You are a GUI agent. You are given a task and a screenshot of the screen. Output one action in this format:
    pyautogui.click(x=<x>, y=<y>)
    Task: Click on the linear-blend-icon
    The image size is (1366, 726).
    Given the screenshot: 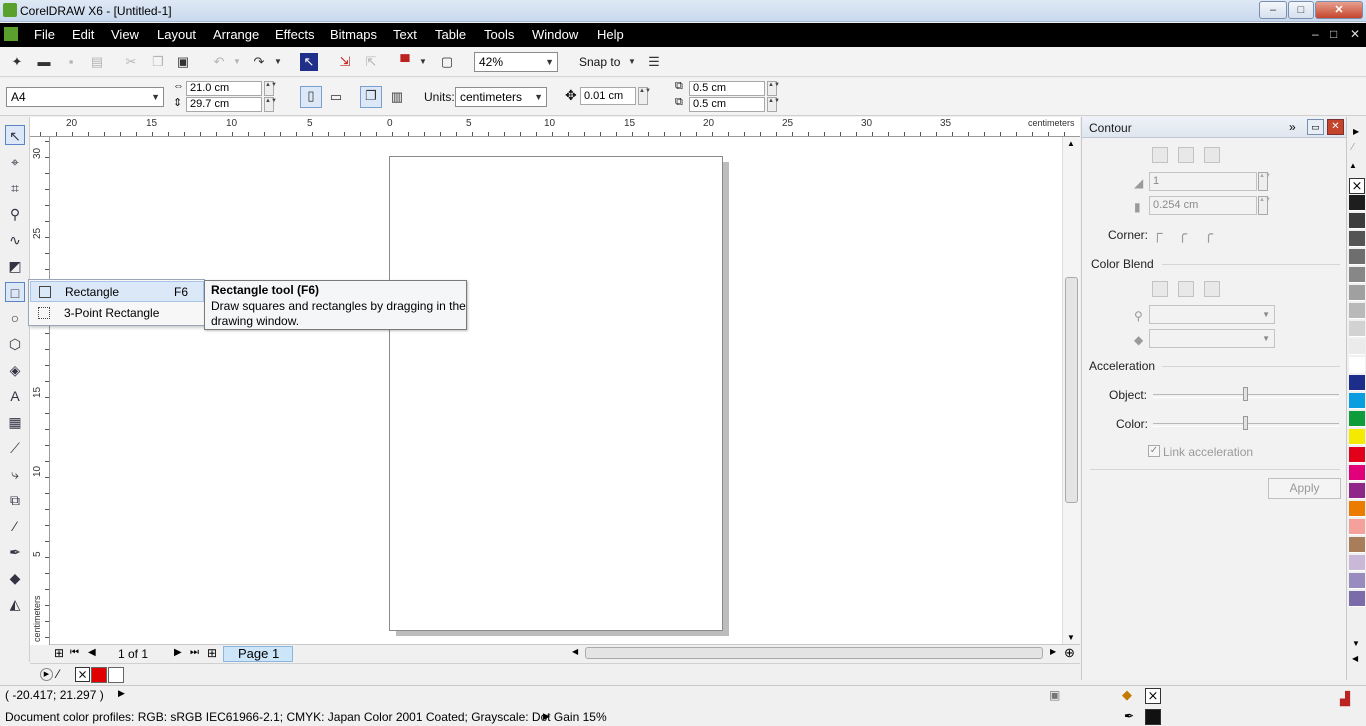 What is the action you would take?
    pyautogui.click(x=1160, y=289)
    